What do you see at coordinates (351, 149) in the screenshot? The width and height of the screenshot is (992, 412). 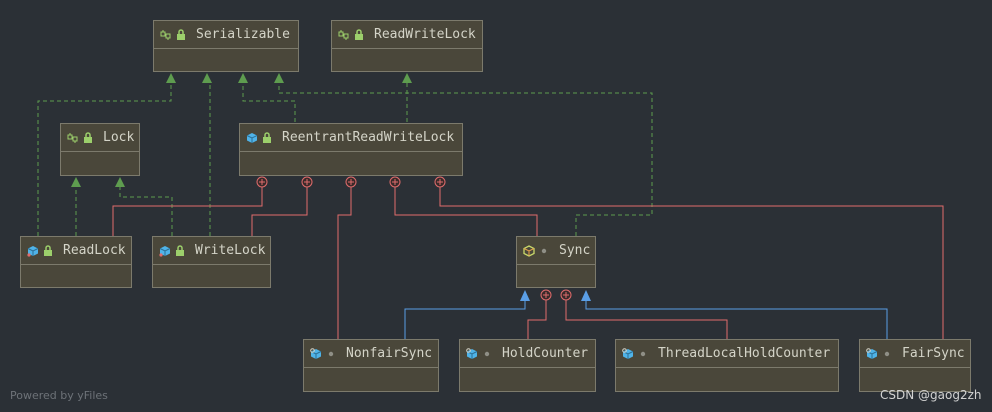 I see `node-reentrantreadwritelock: ReentrantReadWriteLock` at bounding box center [351, 149].